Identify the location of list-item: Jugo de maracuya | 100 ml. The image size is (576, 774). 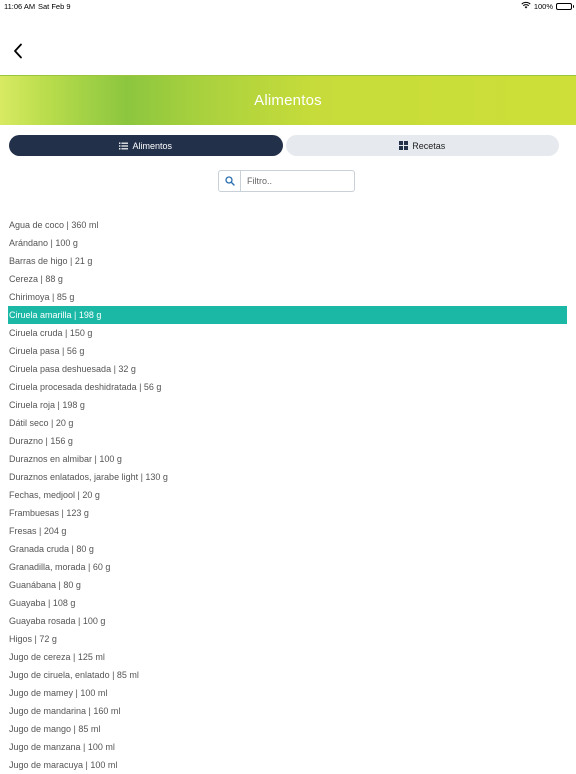
(288, 765).